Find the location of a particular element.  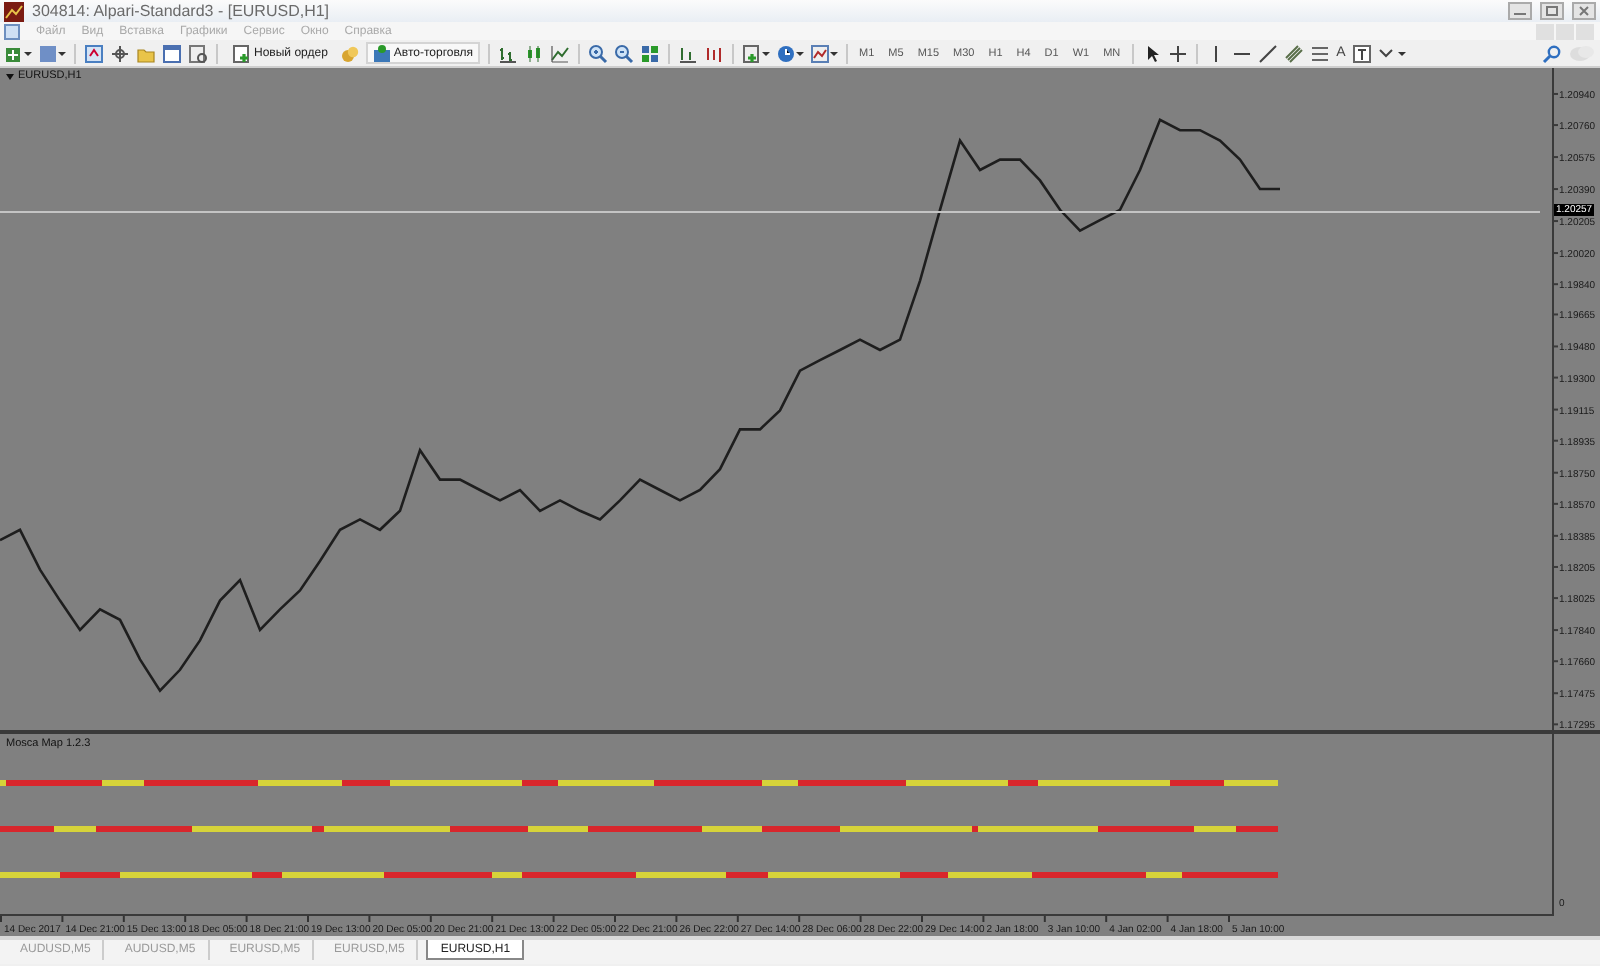

new-chart-icon is located at coordinates (18, 53).